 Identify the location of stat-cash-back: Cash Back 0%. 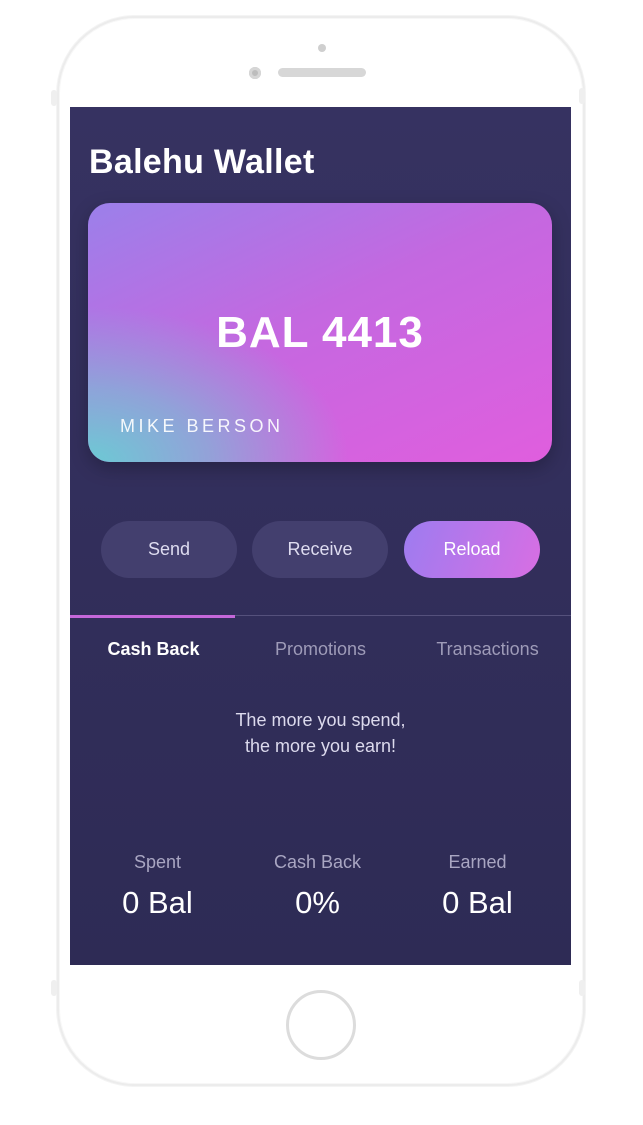
(317, 886).